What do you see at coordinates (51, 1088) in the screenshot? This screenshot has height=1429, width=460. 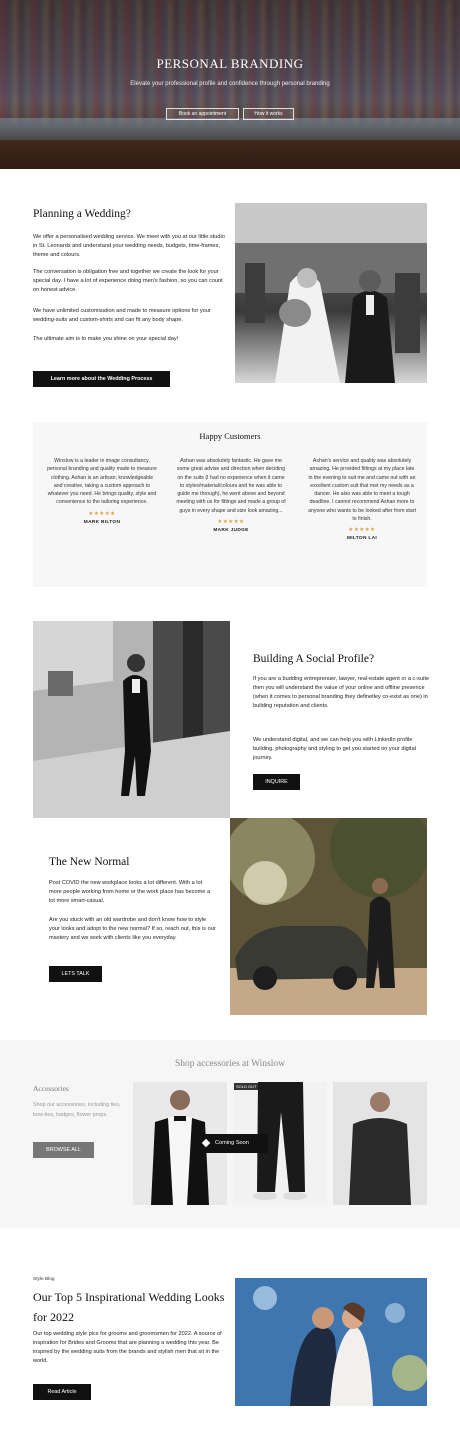 I see `accessories-side-title: Accessories` at bounding box center [51, 1088].